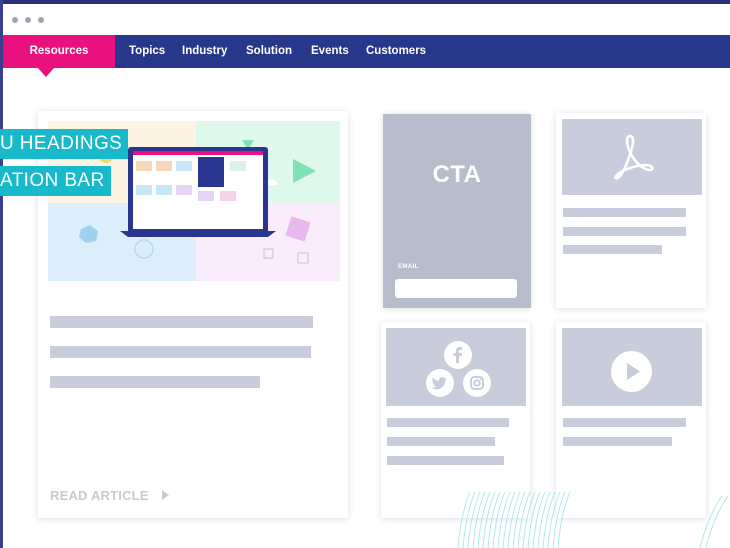 The width and height of the screenshot is (730, 548). What do you see at coordinates (269, 51) in the screenshot?
I see `nav-item-solution: Solution` at bounding box center [269, 51].